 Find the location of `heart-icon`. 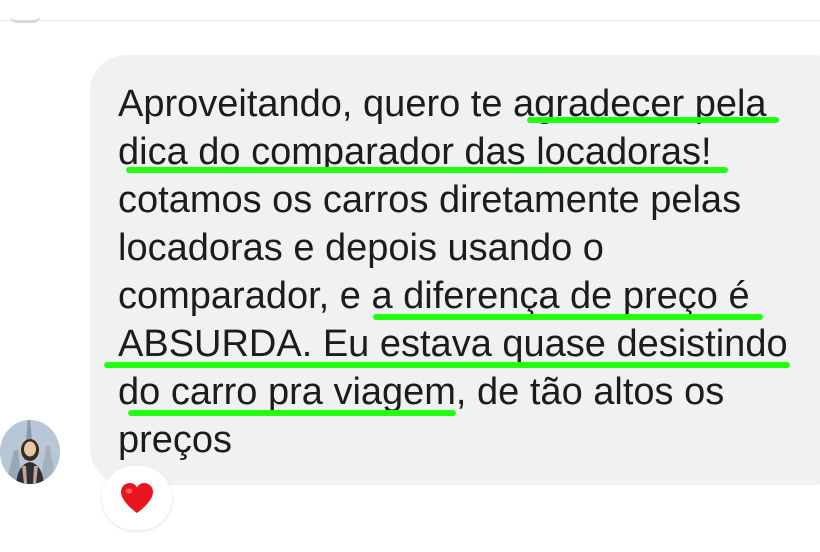

heart-icon is located at coordinates (137, 498).